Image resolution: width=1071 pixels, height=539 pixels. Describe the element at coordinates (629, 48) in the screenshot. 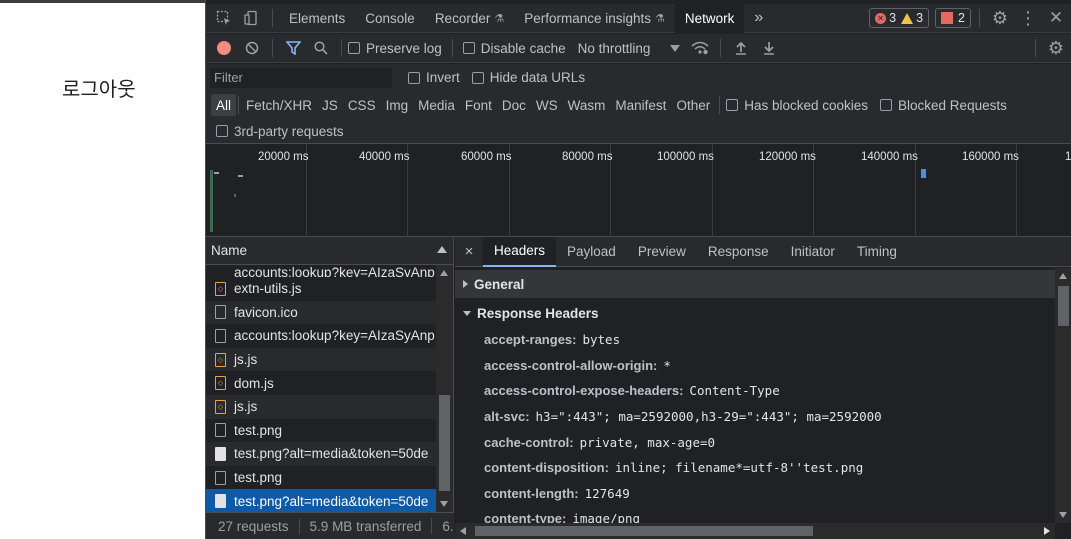

I see `throttling-select: No throttling` at that location.